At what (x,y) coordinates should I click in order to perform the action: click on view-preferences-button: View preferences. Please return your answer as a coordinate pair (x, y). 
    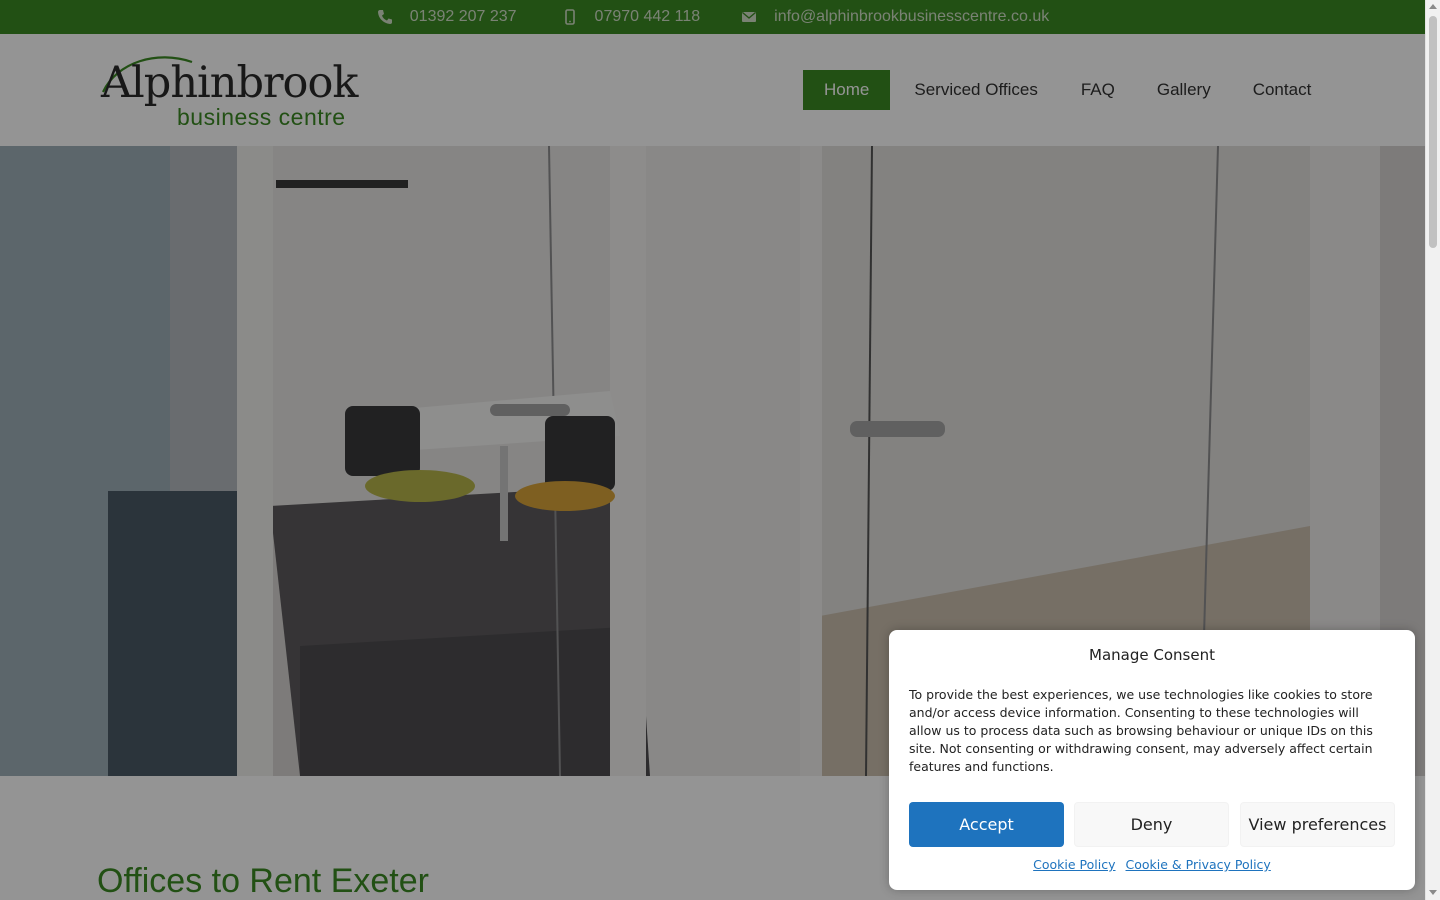
    Looking at the image, I should click on (1317, 824).